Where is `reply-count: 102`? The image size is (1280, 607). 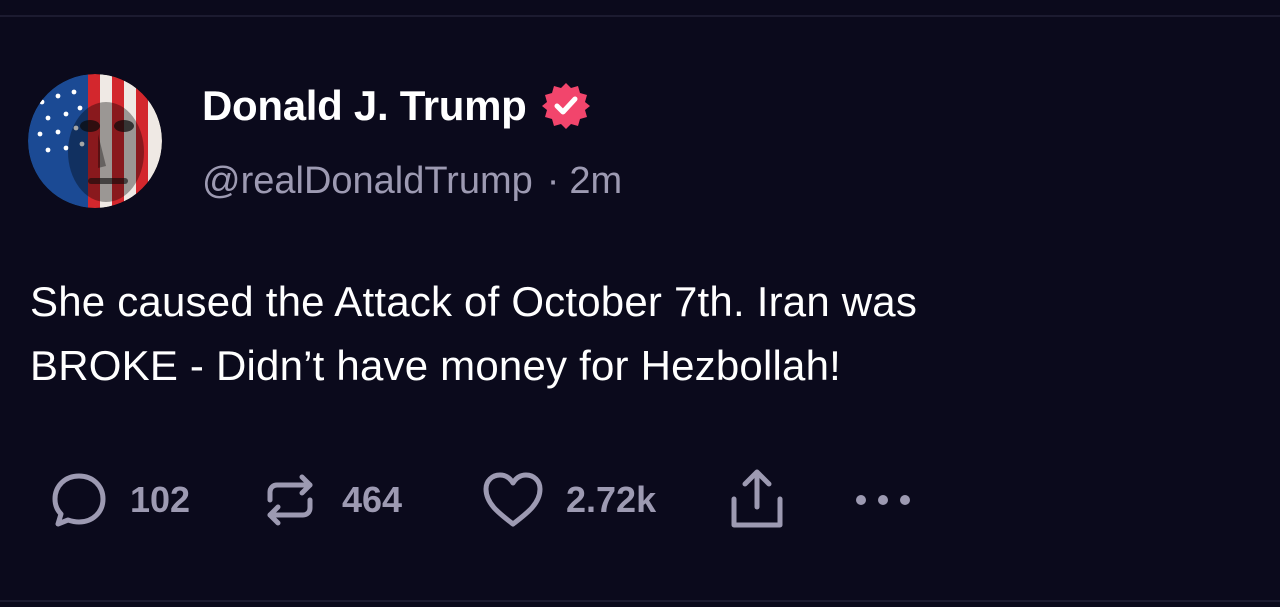 reply-count: 102 is located at coordinates (160, 499).